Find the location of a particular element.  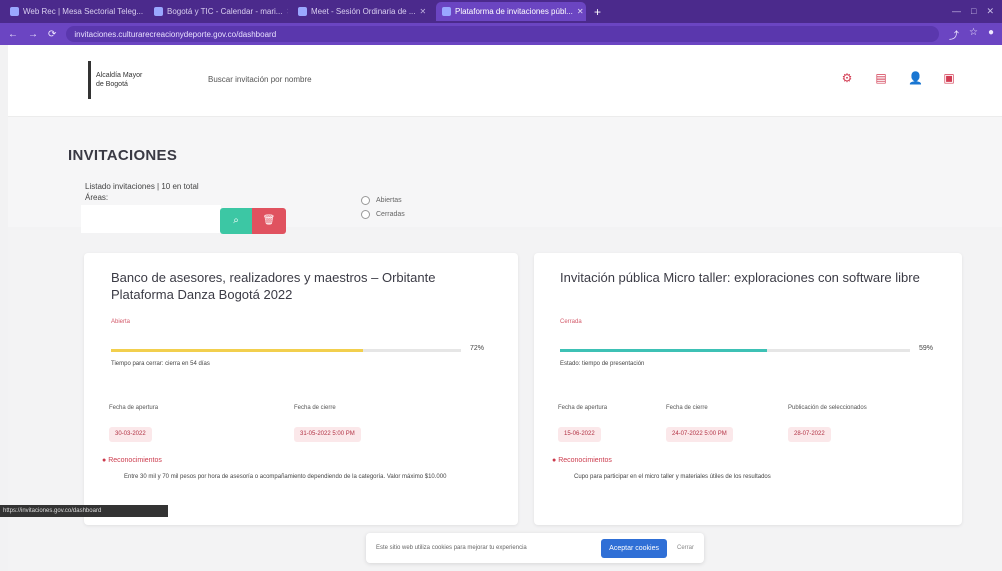

field-value: 24-07-2022 5:00 PM is located at coordinates (699, 434).